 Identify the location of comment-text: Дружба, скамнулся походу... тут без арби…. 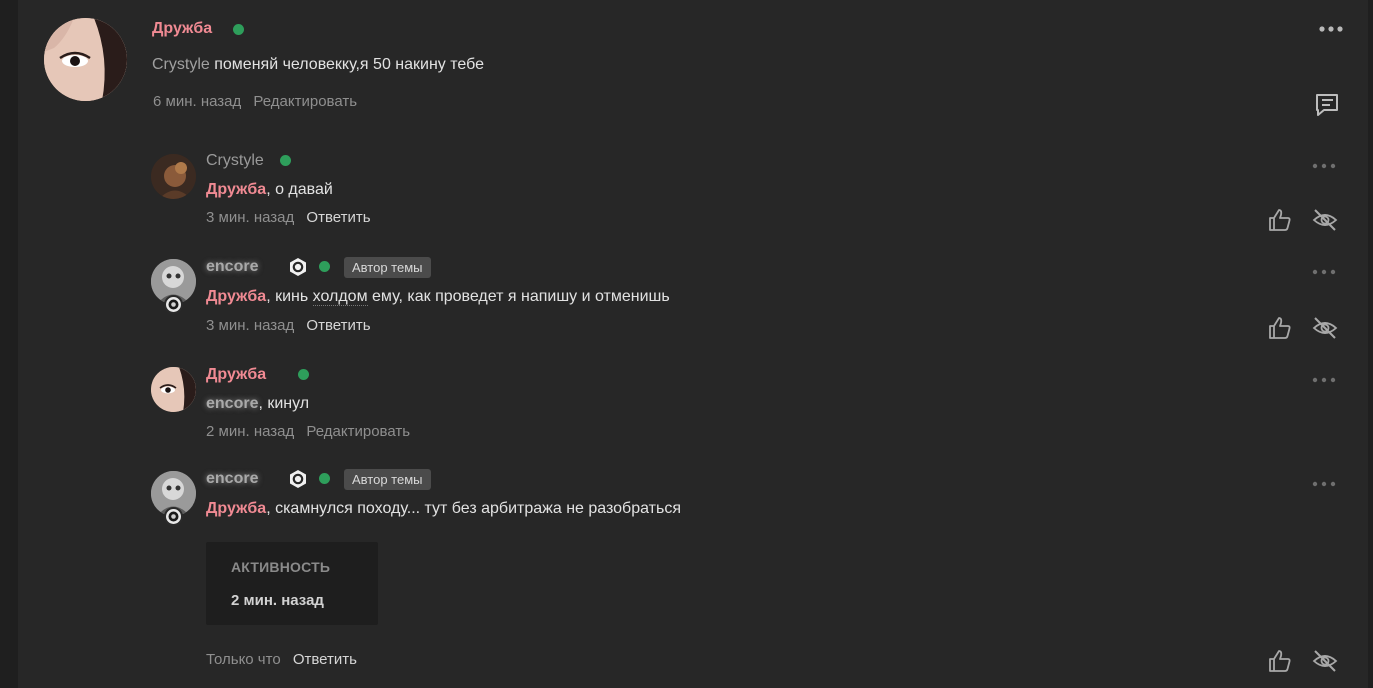
(443, 509).